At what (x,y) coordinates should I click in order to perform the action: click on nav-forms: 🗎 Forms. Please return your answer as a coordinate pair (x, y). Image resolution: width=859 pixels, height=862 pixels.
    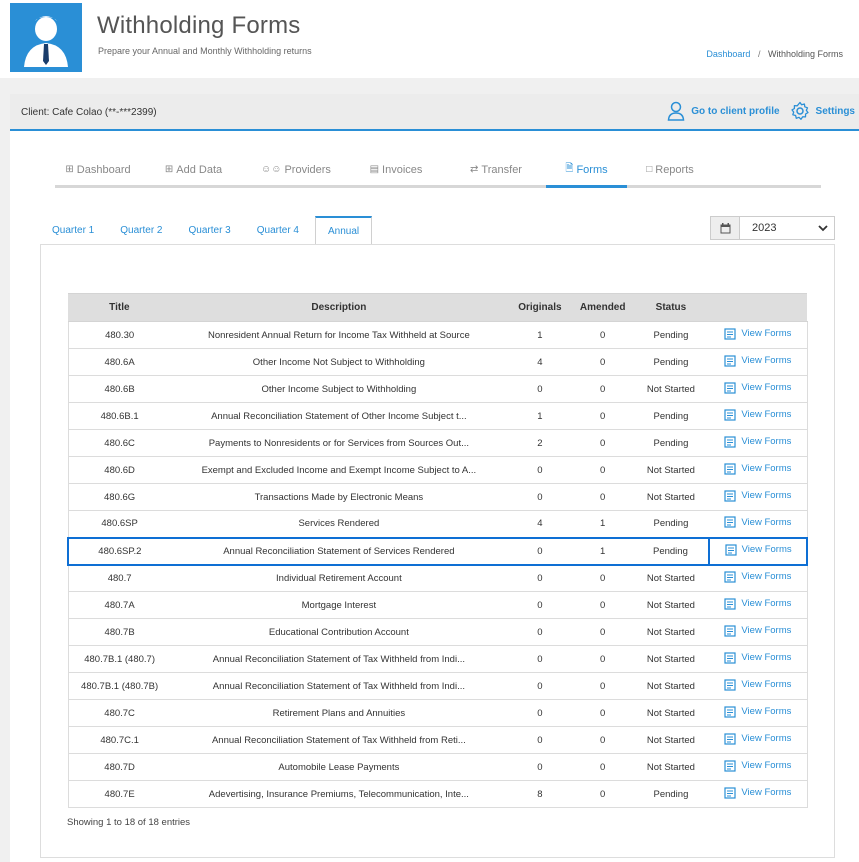
    Looking at the image, I should click on (586, 171).